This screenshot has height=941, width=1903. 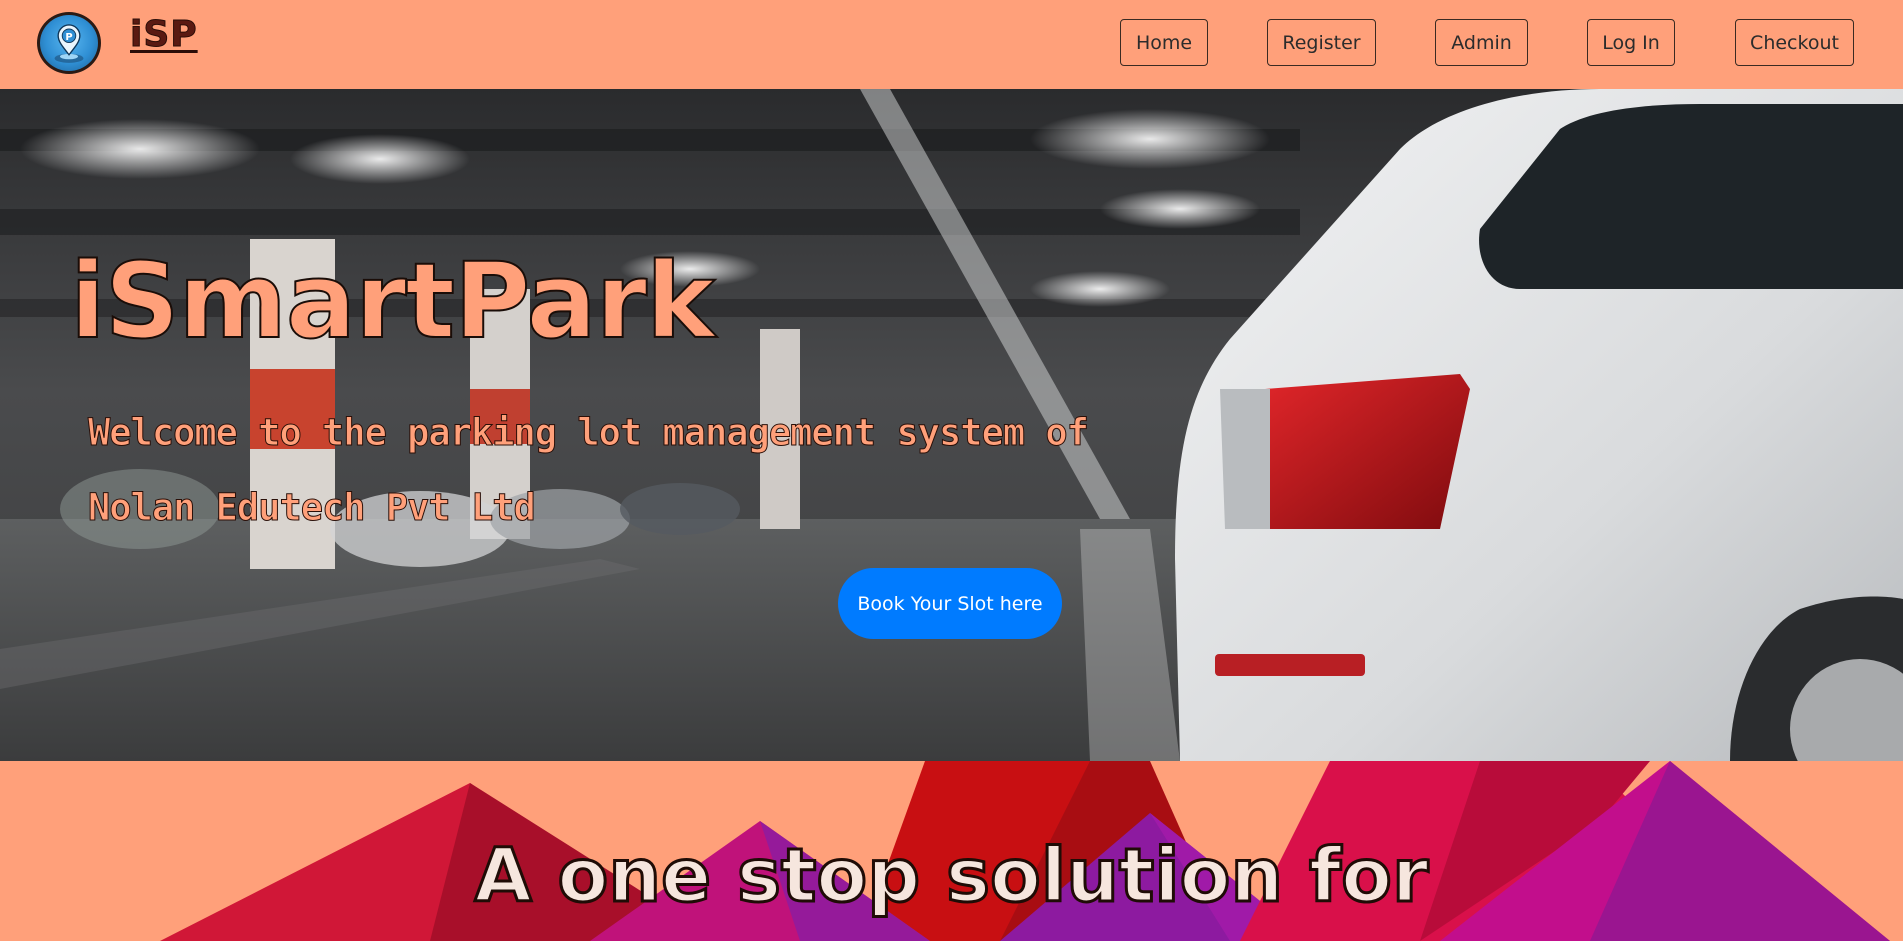 I want to click on parking-location-pin-icon: P, so click(x=69, y=43).